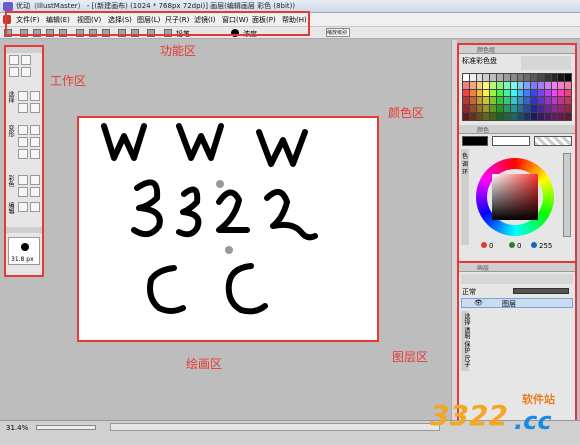  What do you see at coordinates (553, 141) in the screenshot?
I see `transparent-swatch` at bounding box center [553, 141].